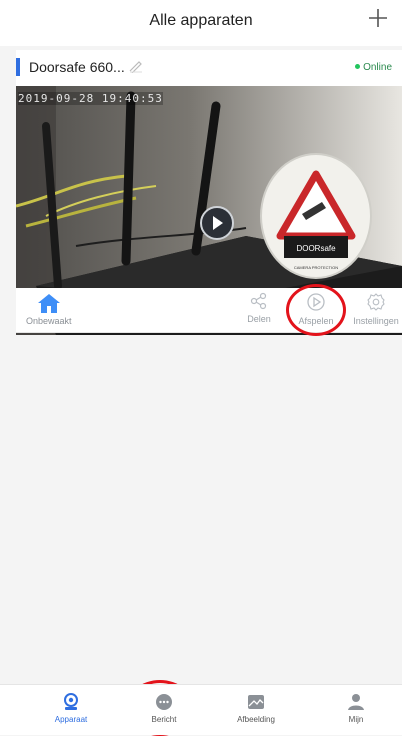 This screenshot has height=736, width=402. What do you see at coordinates (256, 702) in the screenshot?
I see `image-icon` at bounding box center [256, 702].